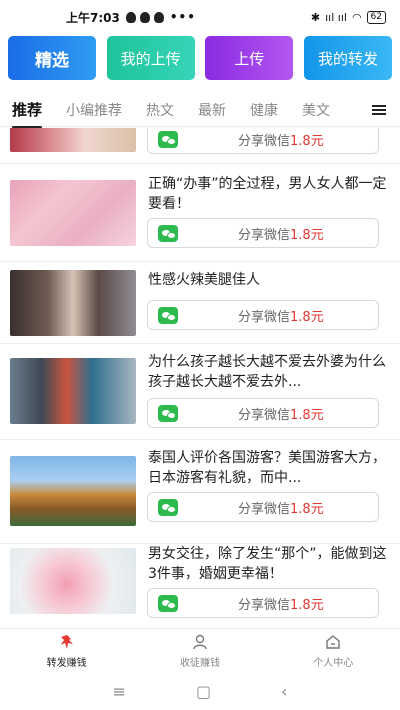 Image resolution: width=400 pixels, height=710 pixels. Describe the element at coordinates (52, 58) in the screenshot. I see `featured-button: 精选` at that location.